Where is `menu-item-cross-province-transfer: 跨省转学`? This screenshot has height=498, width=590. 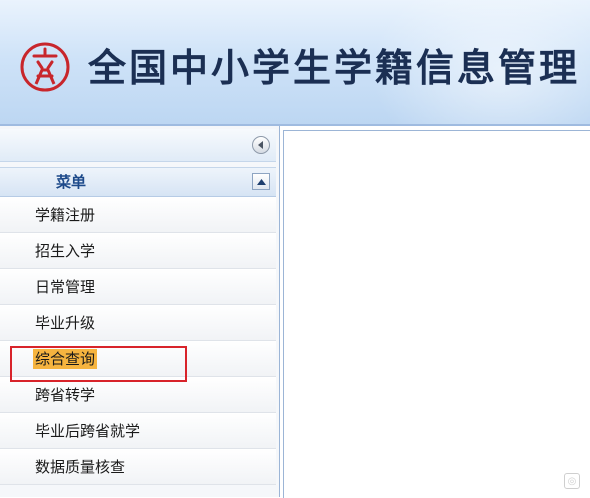 menu-item-cross-province-transfer: 跨省转学 is located at coordinates (138, 395).